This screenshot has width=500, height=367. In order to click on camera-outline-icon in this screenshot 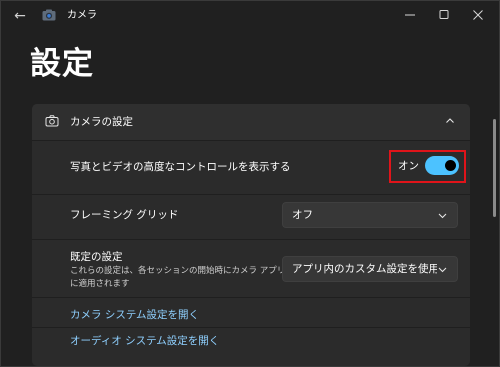, I will do `click(52, 121)`.